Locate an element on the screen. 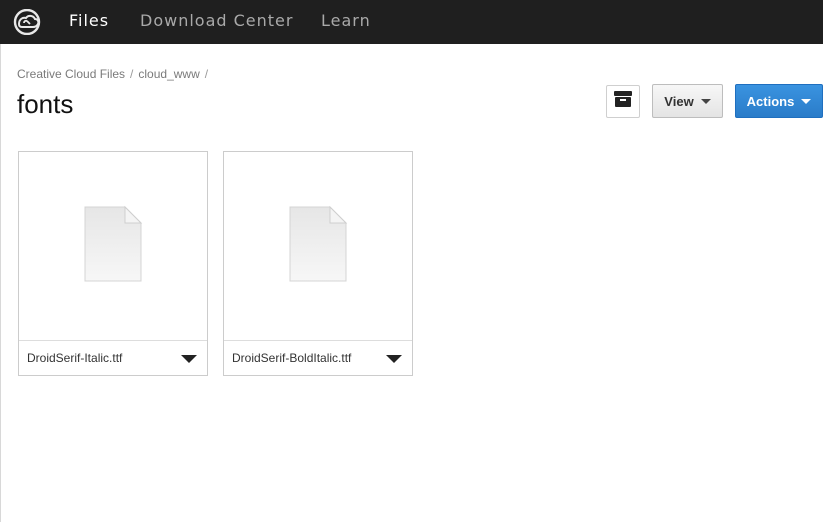 This screenshot has height=522, width=823. creative-cloud-logo-icon is located at coordinates (27, 22).